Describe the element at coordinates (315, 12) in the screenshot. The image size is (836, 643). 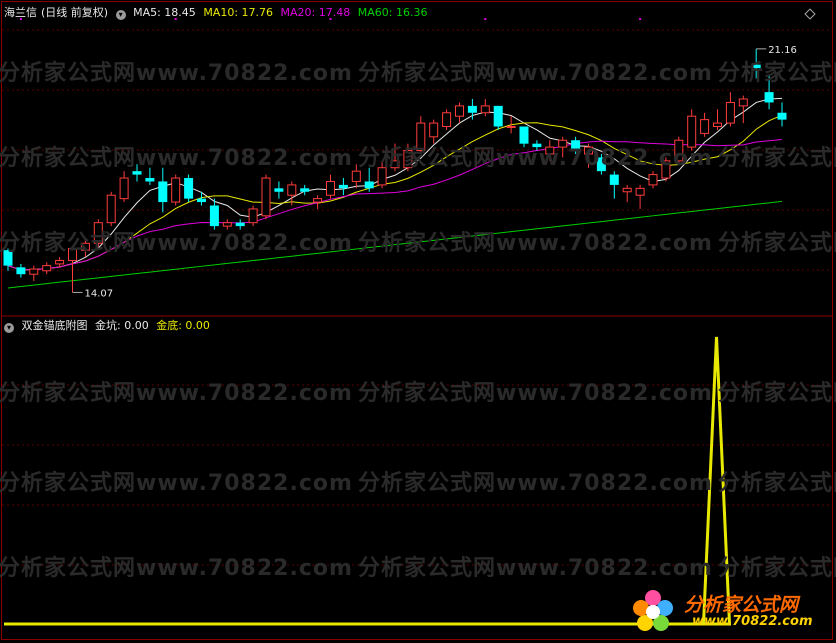
I see `ma20-label: MA20: 17.48` at that location.